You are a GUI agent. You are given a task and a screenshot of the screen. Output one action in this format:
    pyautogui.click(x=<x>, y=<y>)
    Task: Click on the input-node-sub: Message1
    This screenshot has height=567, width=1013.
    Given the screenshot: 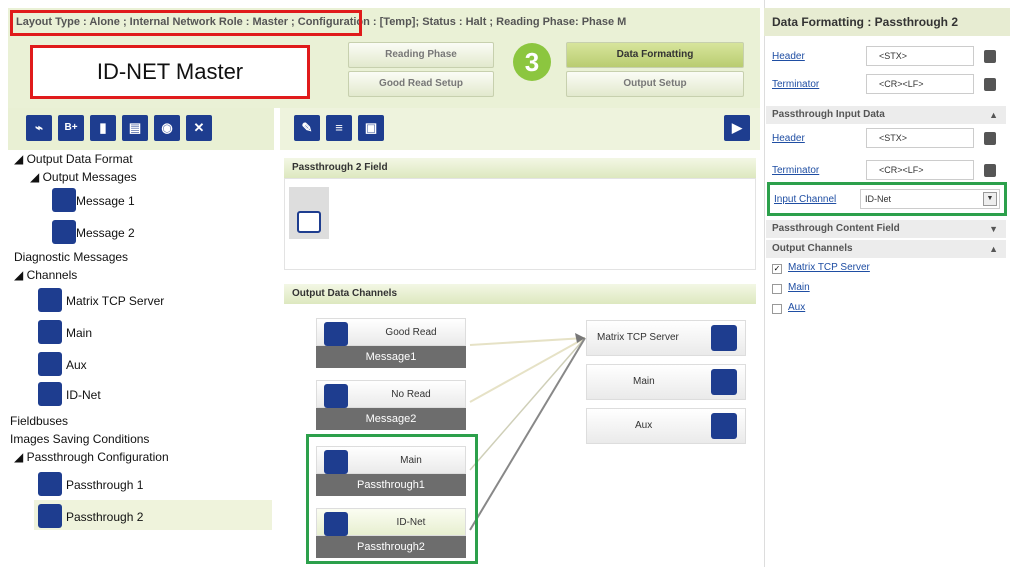 What is the action you would take?
    pyautogui.click(x=391, y=357)
    